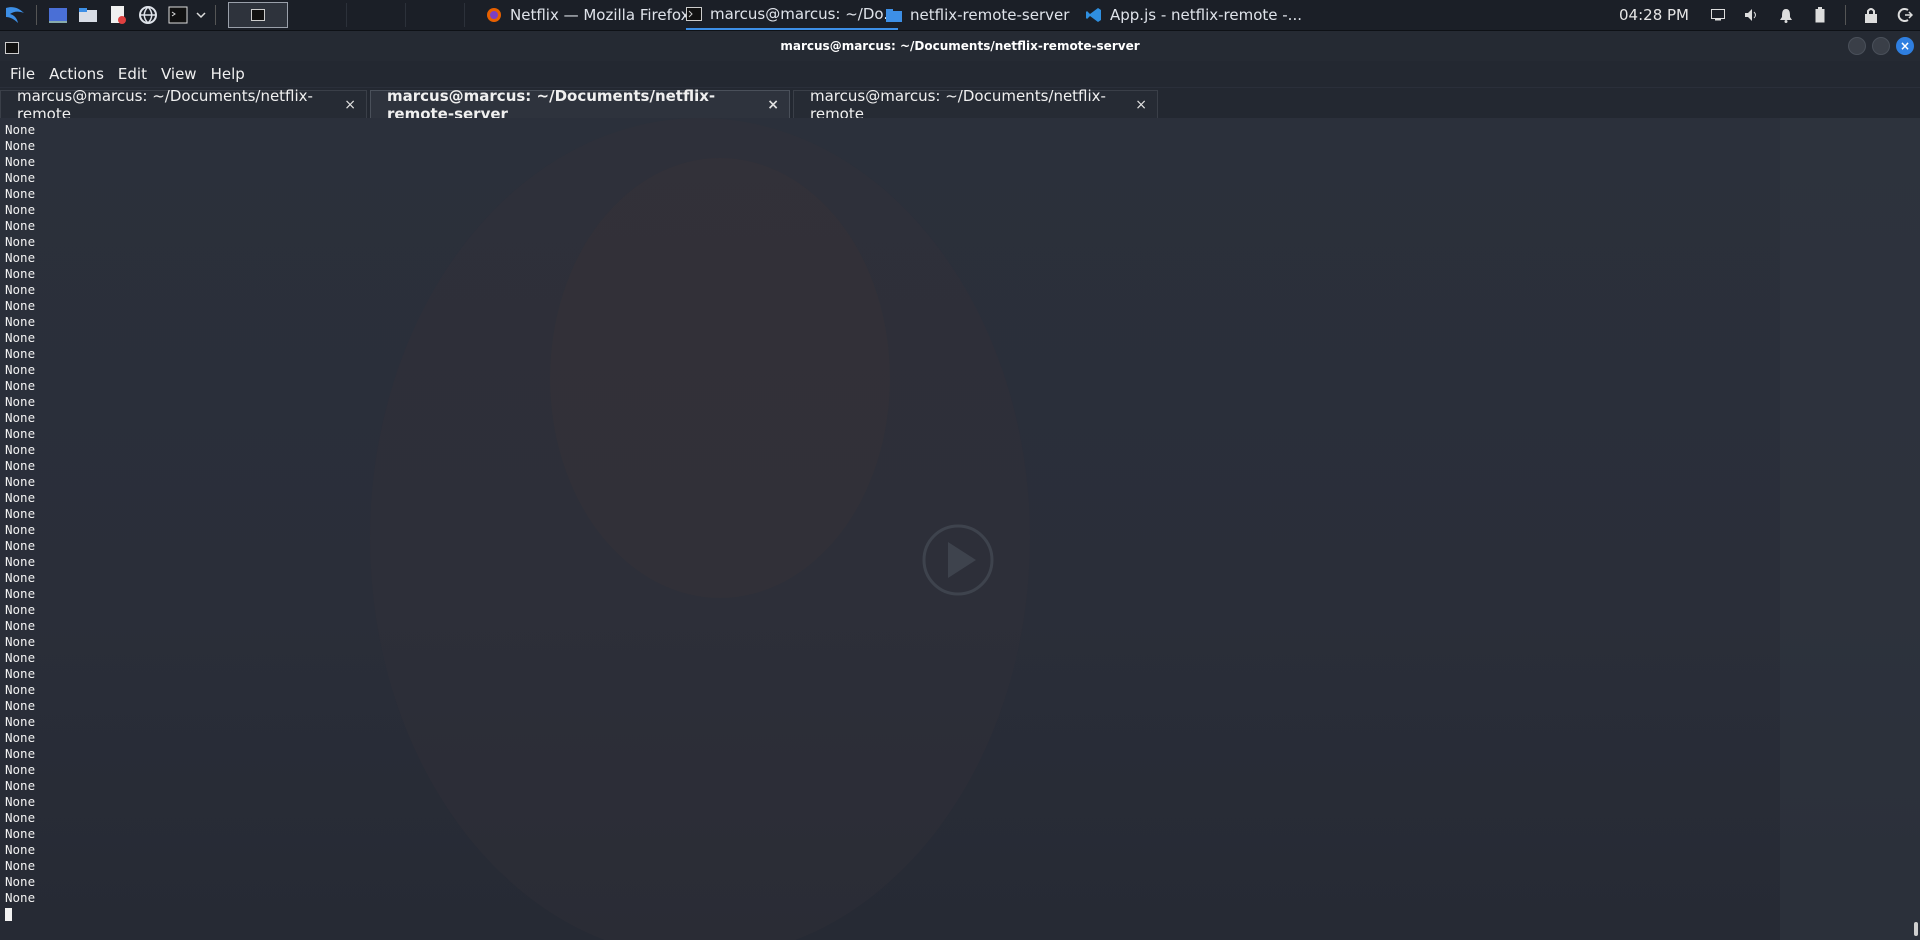 The width and height of the screenshot is (1920, 940). I want to click on volume-icon, so click(1752, 15).